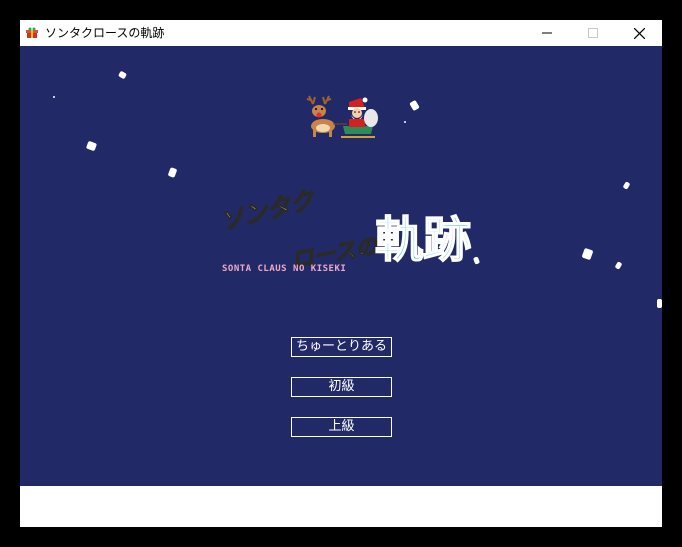  Describe the element at coordinates (341, 347) in the screenshot. I see `tutorial-button: ちゅーとりある` at that location.